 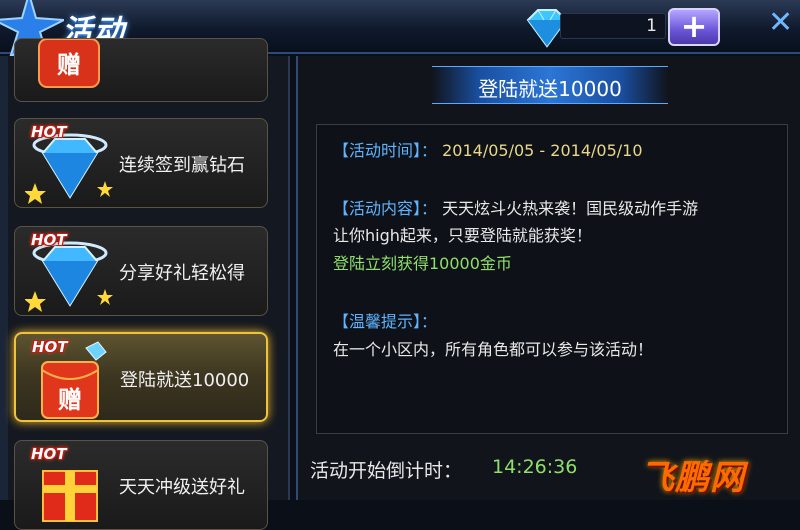 I want to click on activity-tip-label: 【温馨提示】：, so click(x=385, y=321).